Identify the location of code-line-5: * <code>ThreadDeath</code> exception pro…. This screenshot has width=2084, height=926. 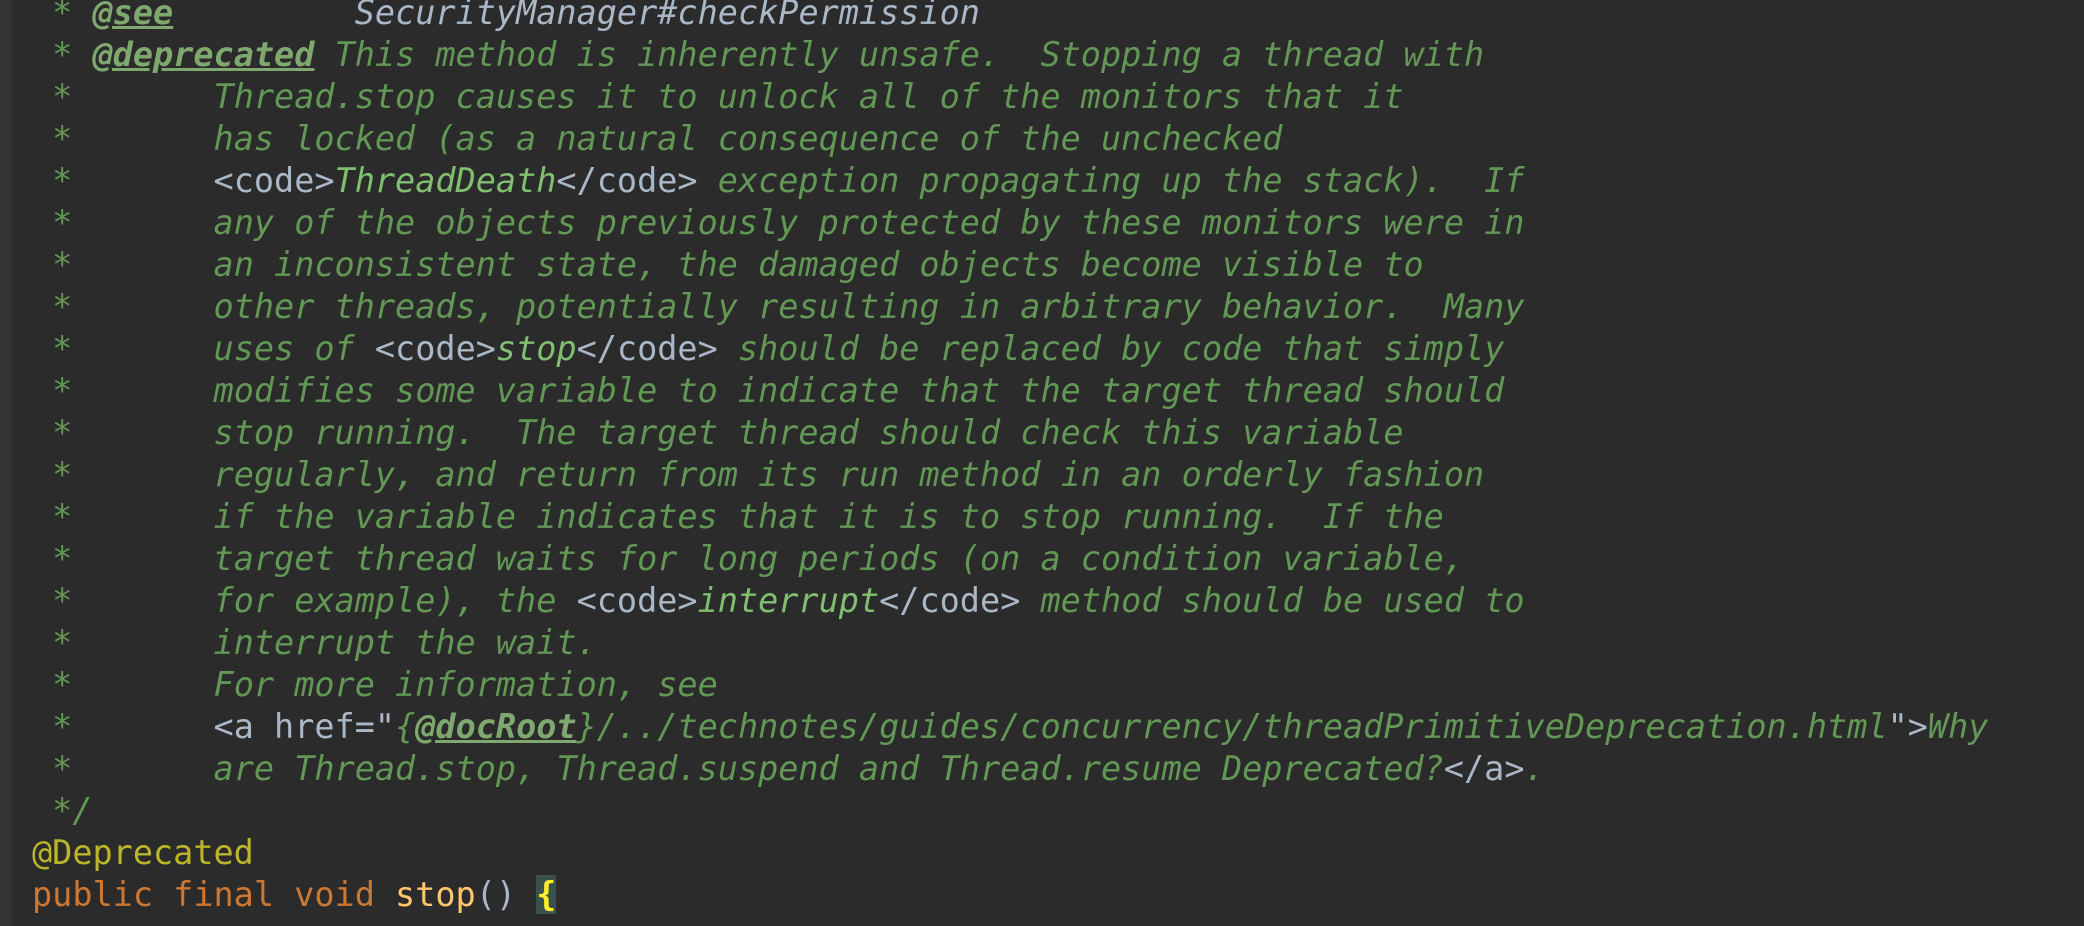
(778, 180).